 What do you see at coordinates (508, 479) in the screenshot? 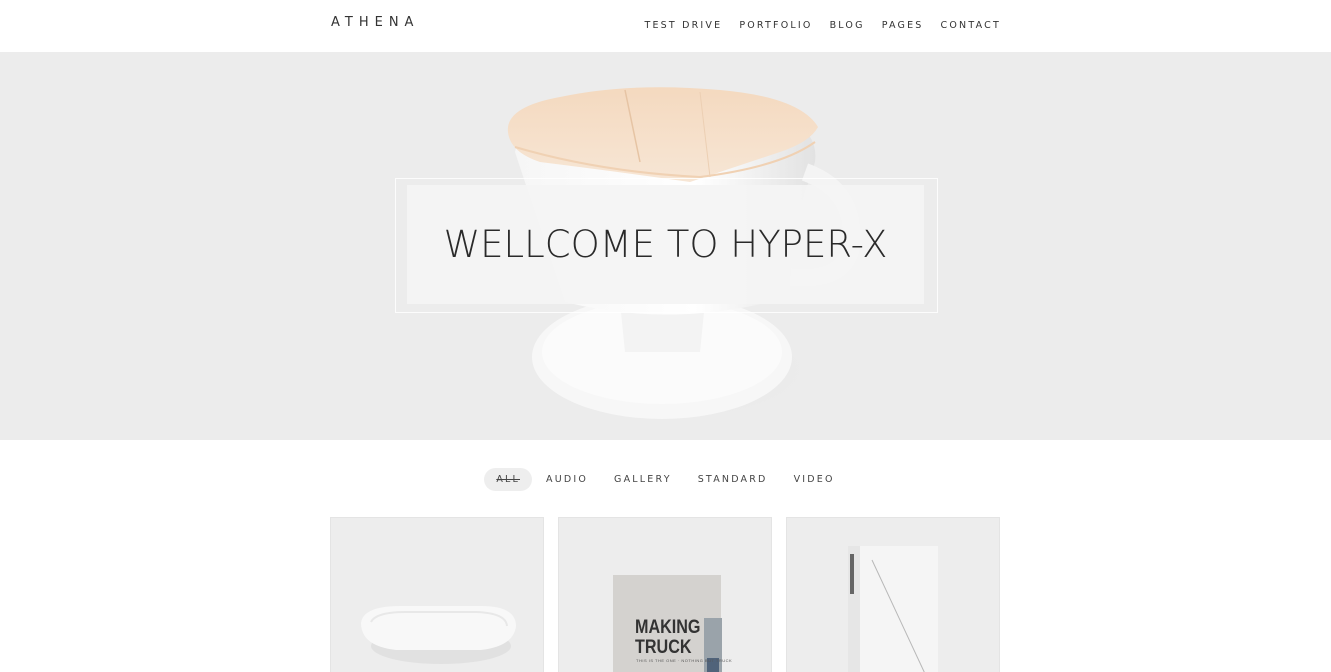
I see `filter-all: ALL` at bounding box center [508, 479].